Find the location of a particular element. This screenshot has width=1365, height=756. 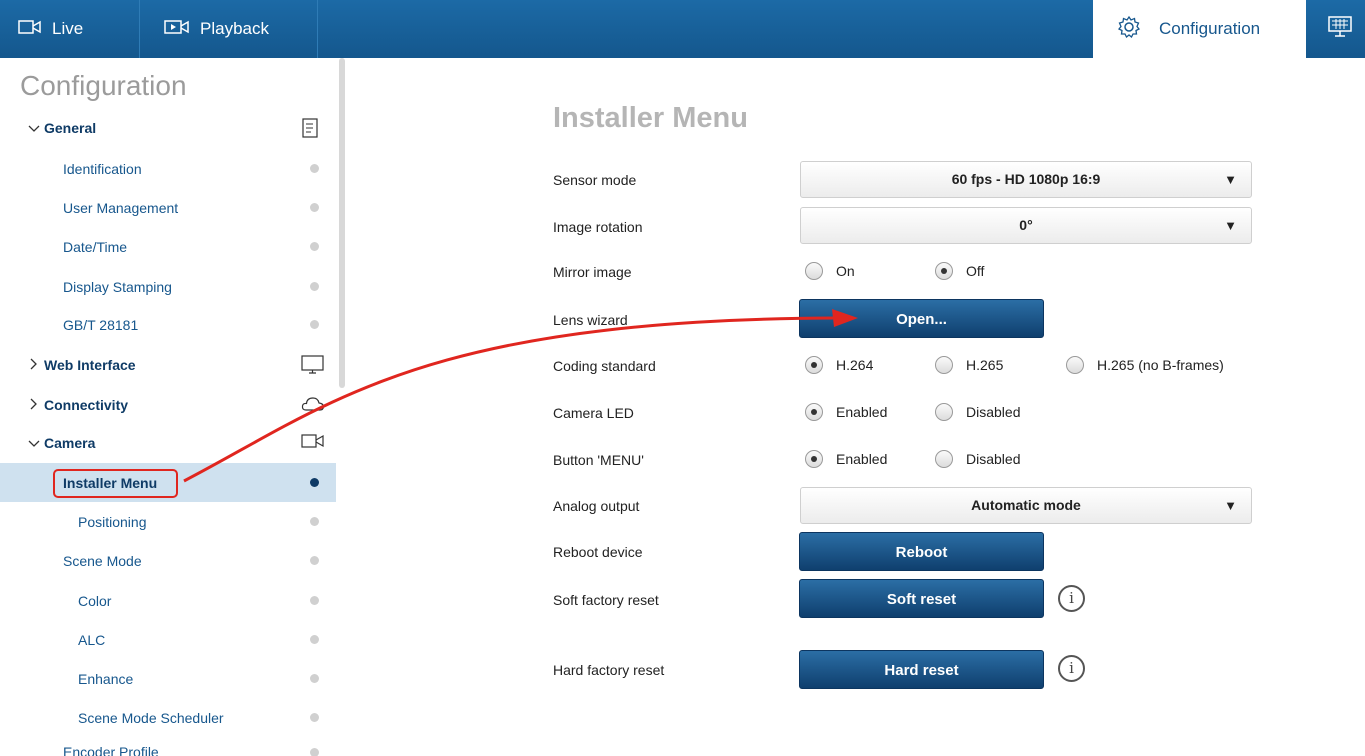

sidebar-item-identification: Identification is located at coordinates (168, 168).